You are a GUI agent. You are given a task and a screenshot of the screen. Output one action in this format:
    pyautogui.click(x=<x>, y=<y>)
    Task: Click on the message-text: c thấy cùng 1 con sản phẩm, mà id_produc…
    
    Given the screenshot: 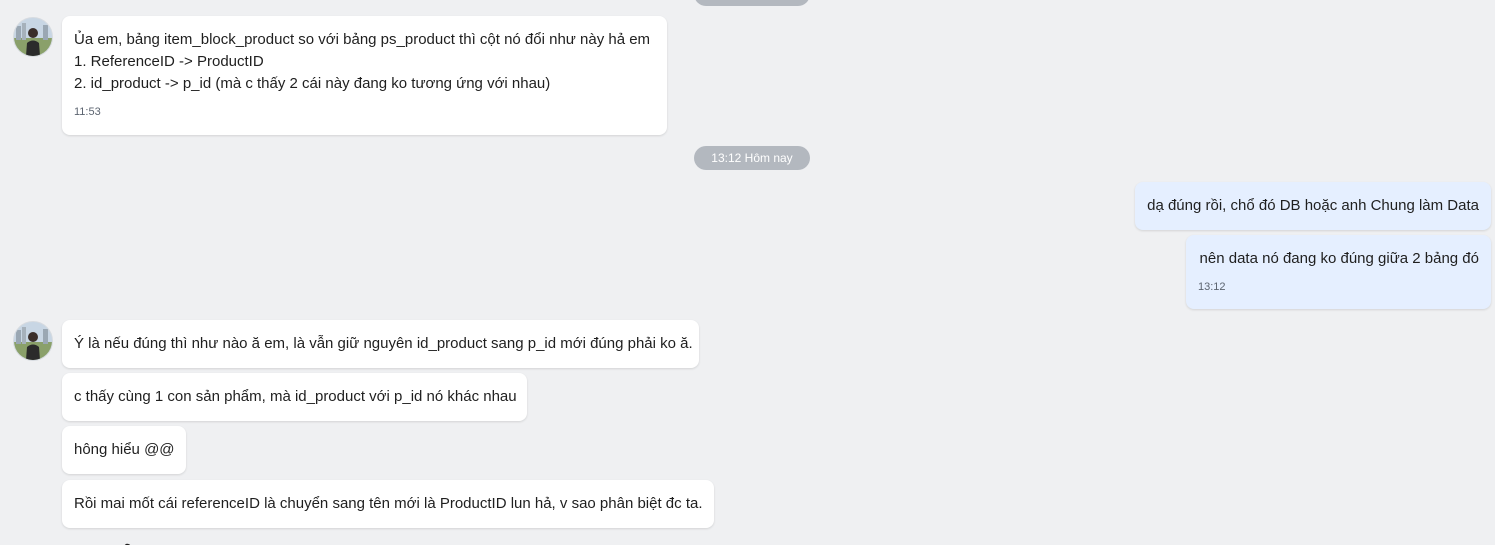 What is the action you would take?
    pyautogui.click(x=295, y=396)
    